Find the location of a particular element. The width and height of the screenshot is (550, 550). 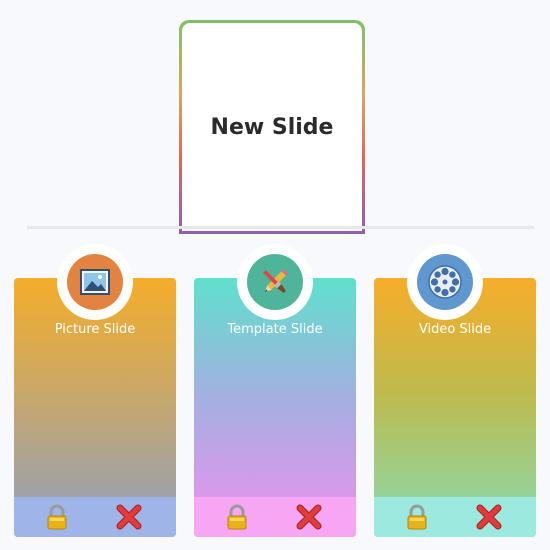

template-slide-badge is located at coordinates (275, 282).